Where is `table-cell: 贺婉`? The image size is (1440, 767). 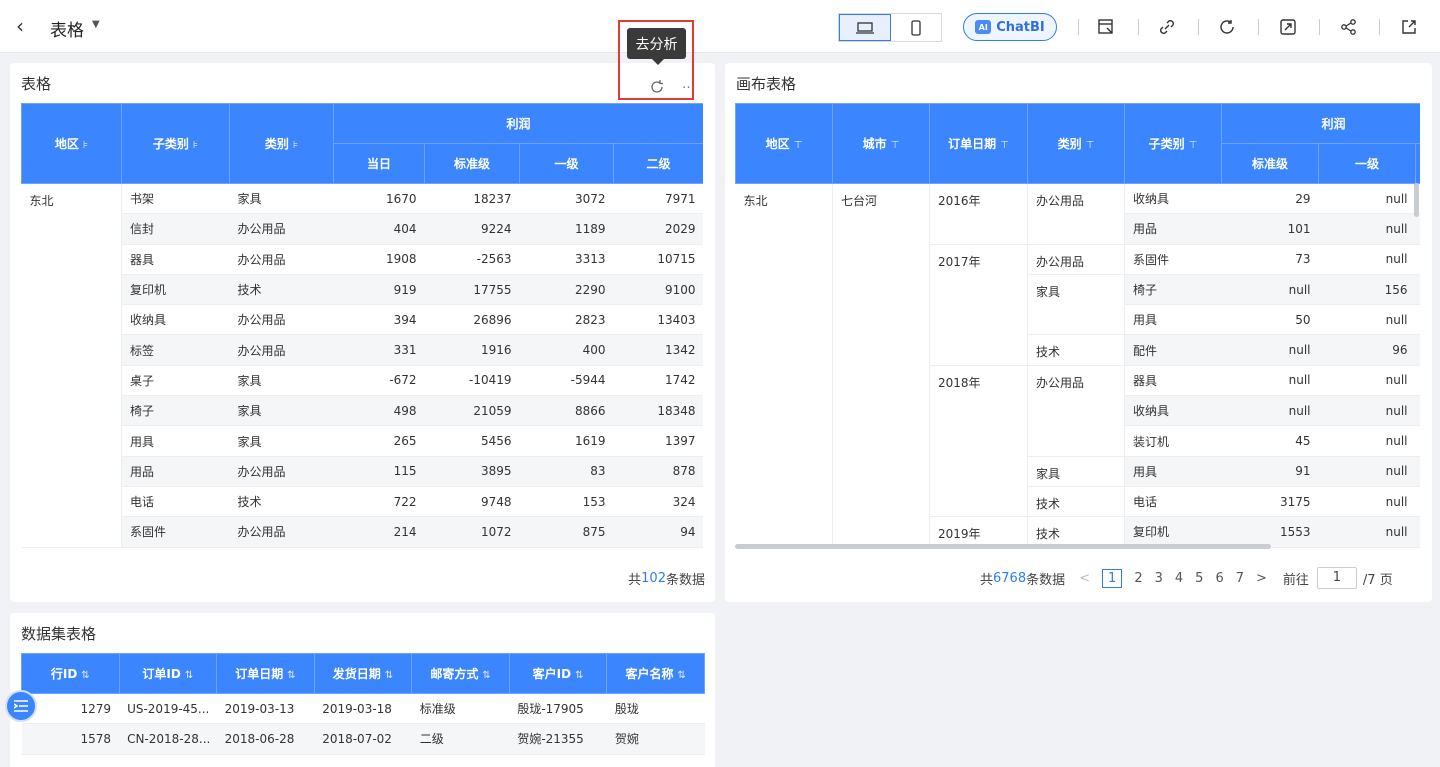 table-cell: 贺婉 is located at coordinates (655, 739).